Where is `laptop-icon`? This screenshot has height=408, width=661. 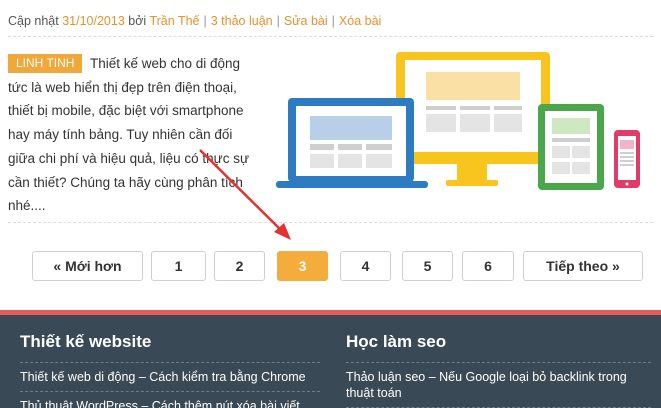
laptop-icon is located at coordinates (352, 143).